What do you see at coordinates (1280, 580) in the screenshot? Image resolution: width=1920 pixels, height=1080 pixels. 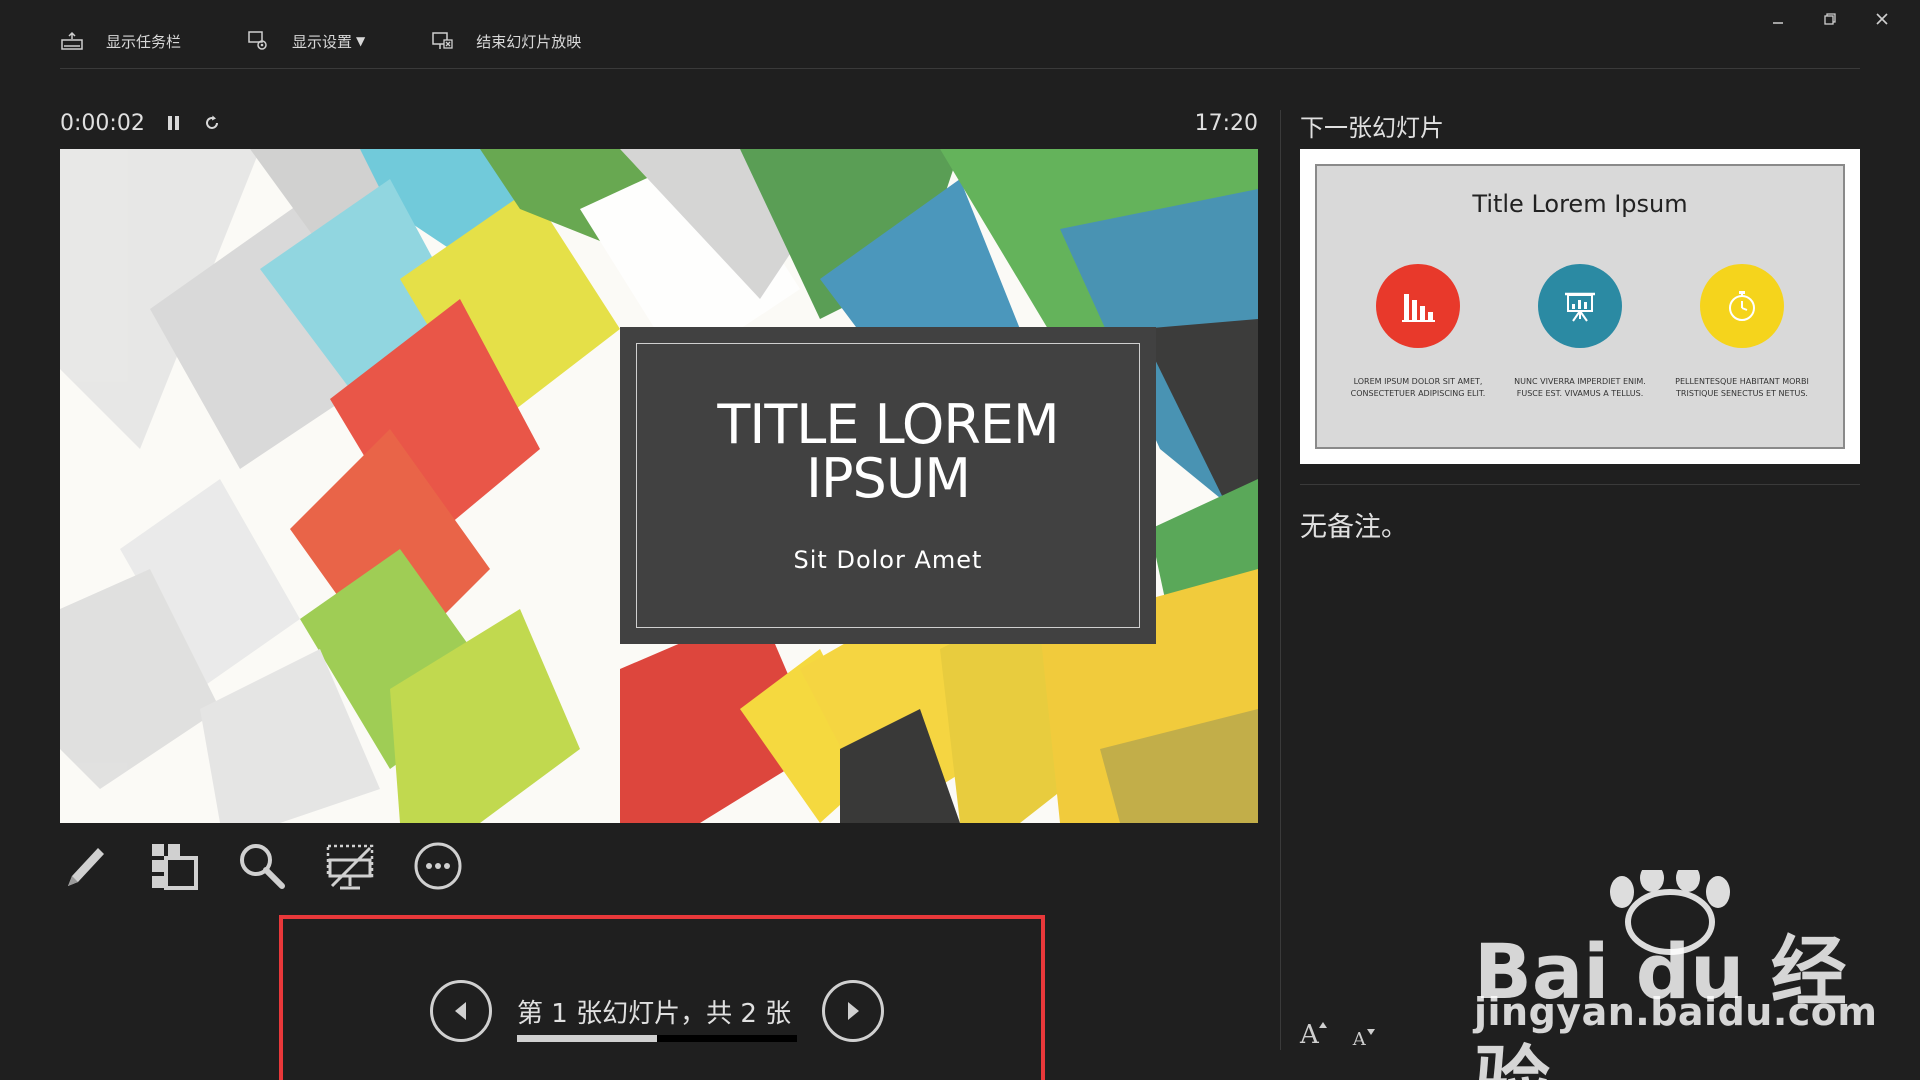 I see `panel-divider` at bounding box center [1280, 580].